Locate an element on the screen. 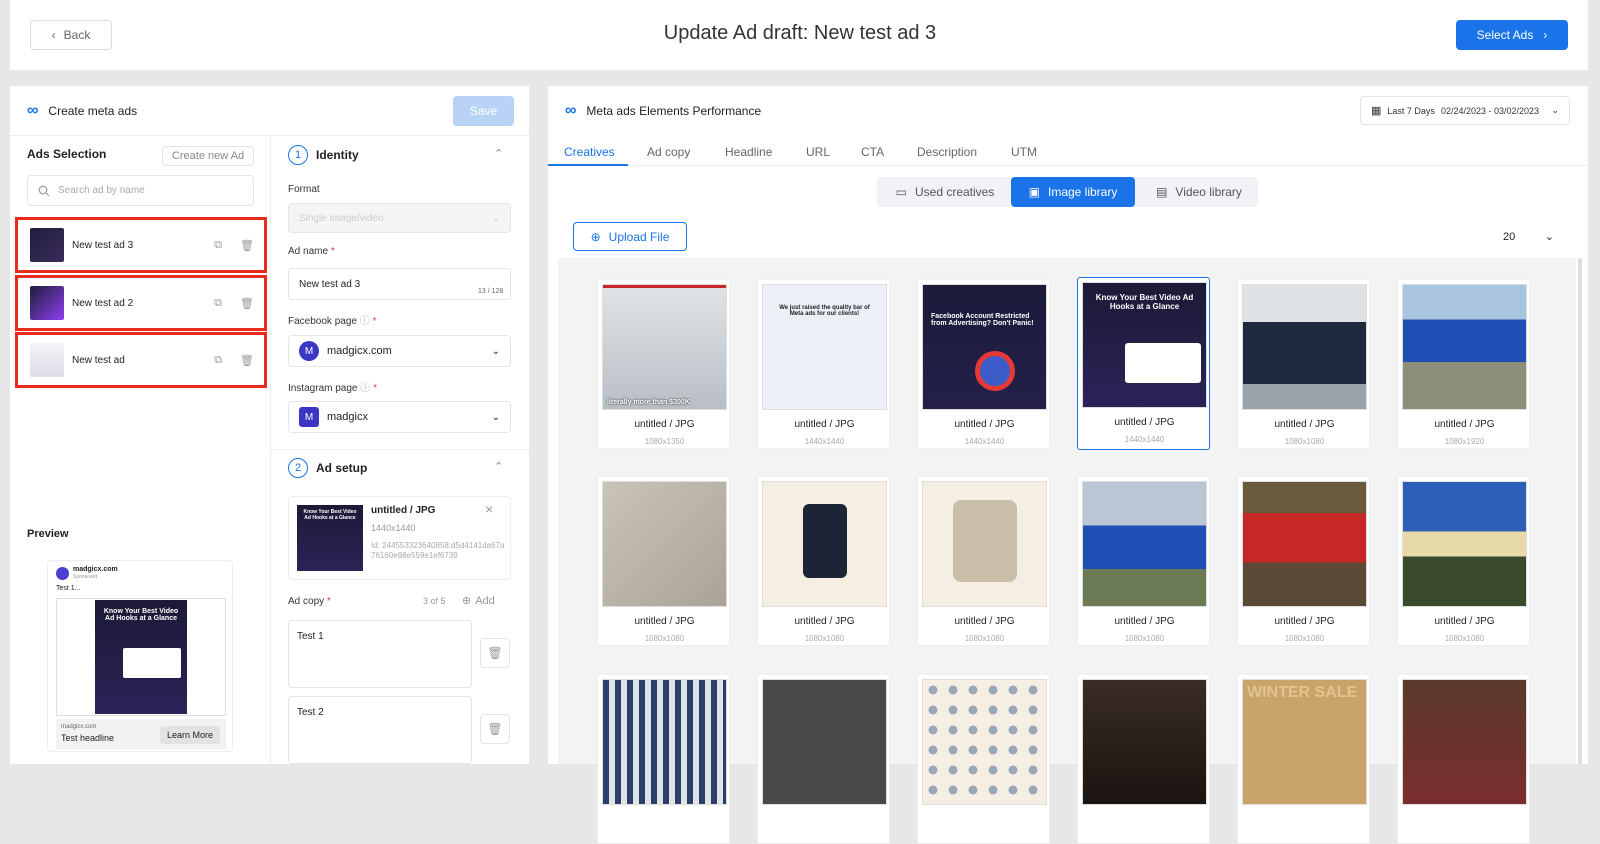 This screenshot has height=844, width=1600. add-ad-copy-button: ⊕ Add is located at coordinates (478, 601).